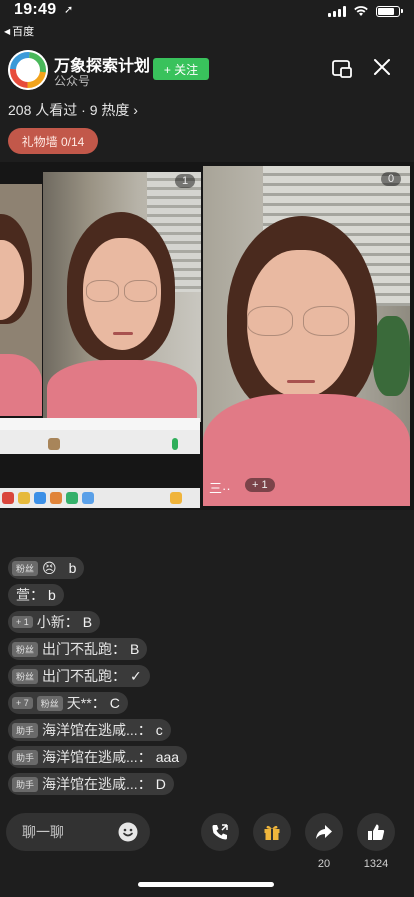 Image resolution: width=414 pixels, height=897 pixels. Describe the element at coordinates (181, 69) in the screenshot. I see `follow-button: + 关注` at that location.